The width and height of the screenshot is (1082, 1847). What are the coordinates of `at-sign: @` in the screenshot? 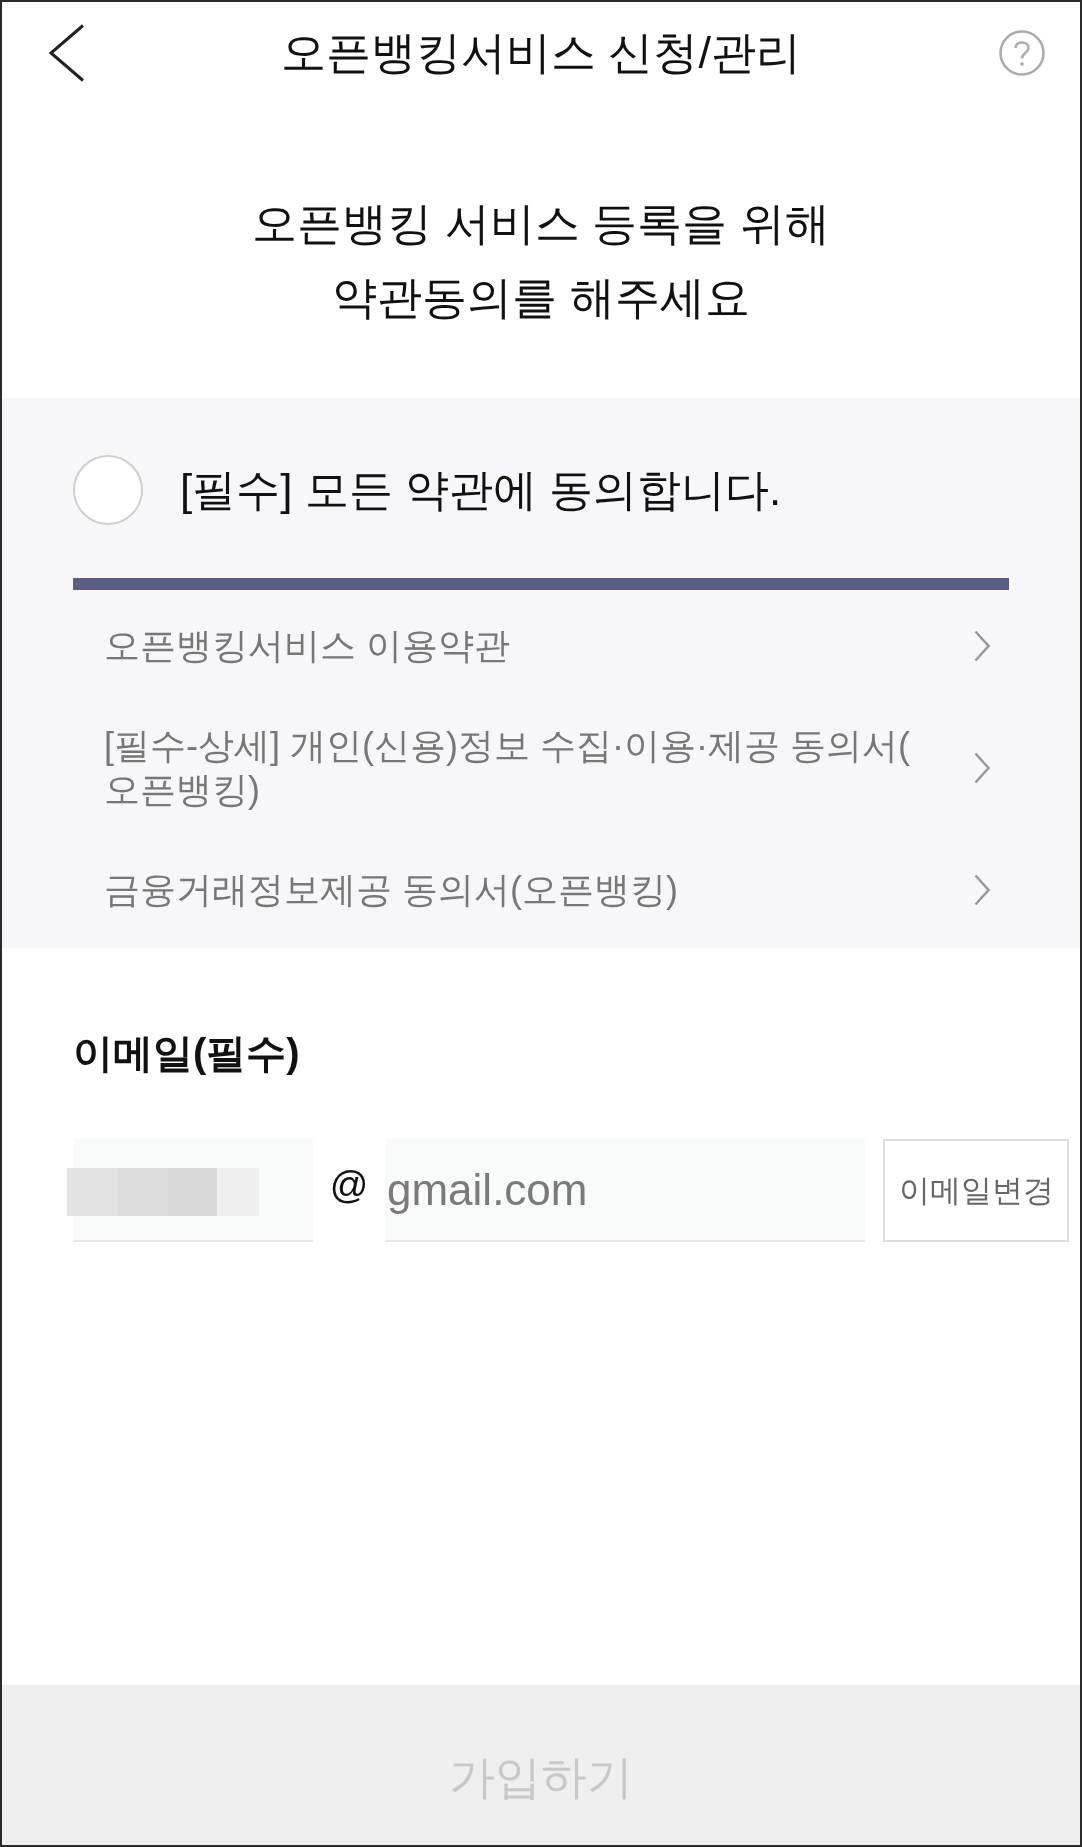 It's located at (349, 1185).